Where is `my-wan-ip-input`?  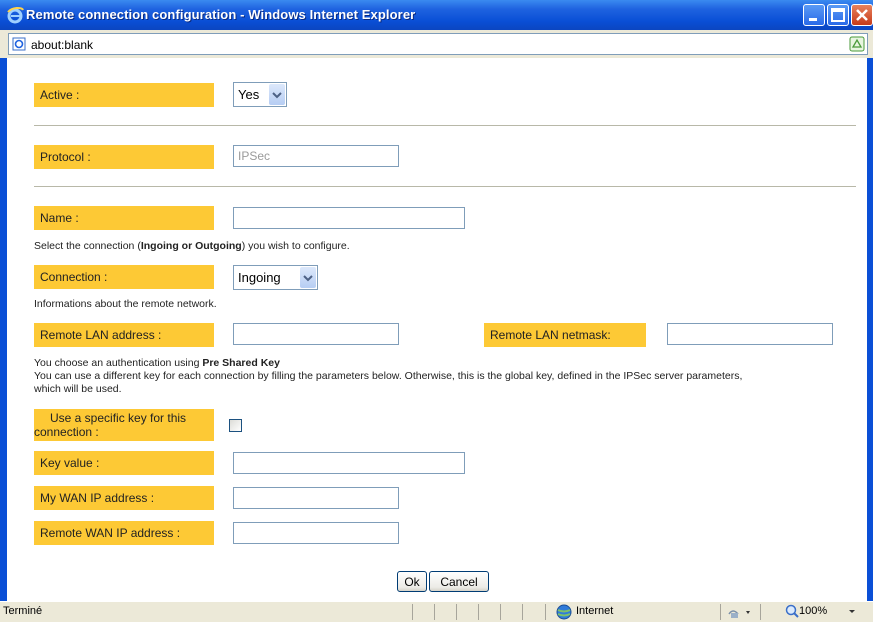
my-wan-ip-input is located at coordinates (316, 498).